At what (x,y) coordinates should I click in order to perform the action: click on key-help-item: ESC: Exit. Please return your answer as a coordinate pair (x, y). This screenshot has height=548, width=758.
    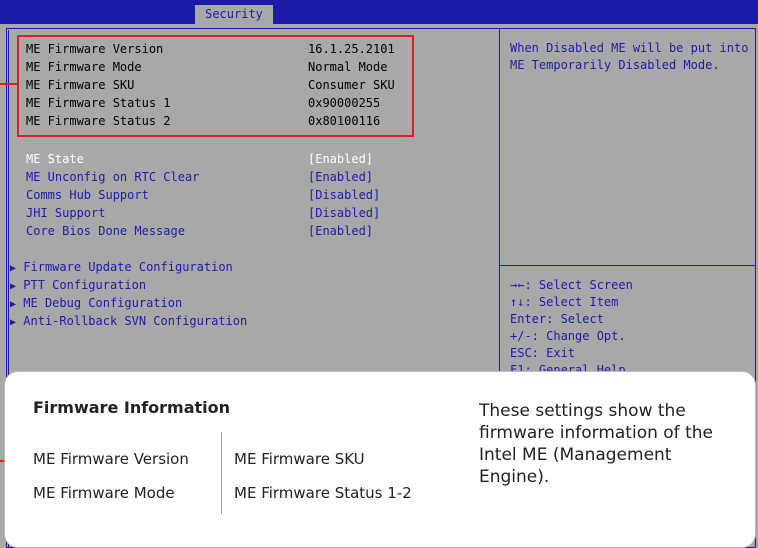
    Looking at the image, I should click on (543, 353).